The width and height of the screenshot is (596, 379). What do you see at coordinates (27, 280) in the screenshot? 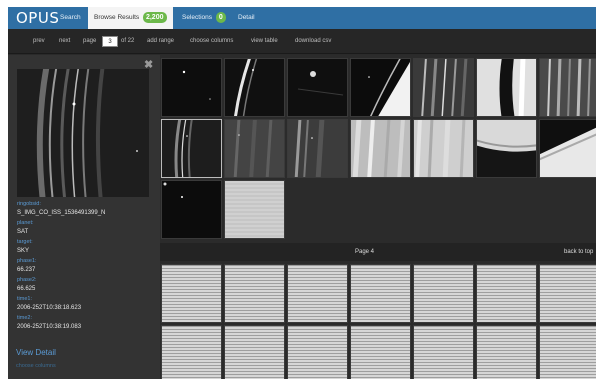
I see `field-label-phase2: phase2:` at bounding box center [27, 280].